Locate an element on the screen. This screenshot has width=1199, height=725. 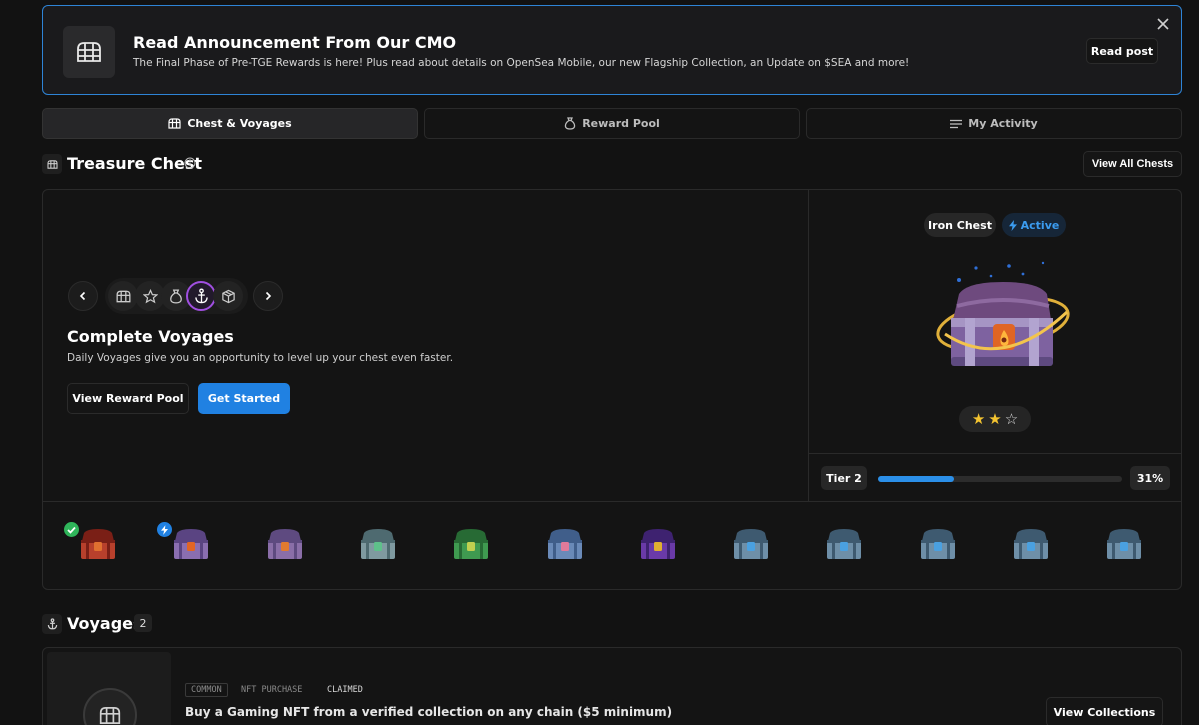
complete-voyages-title: Complete Voyages is located at coordinates (150, 336).